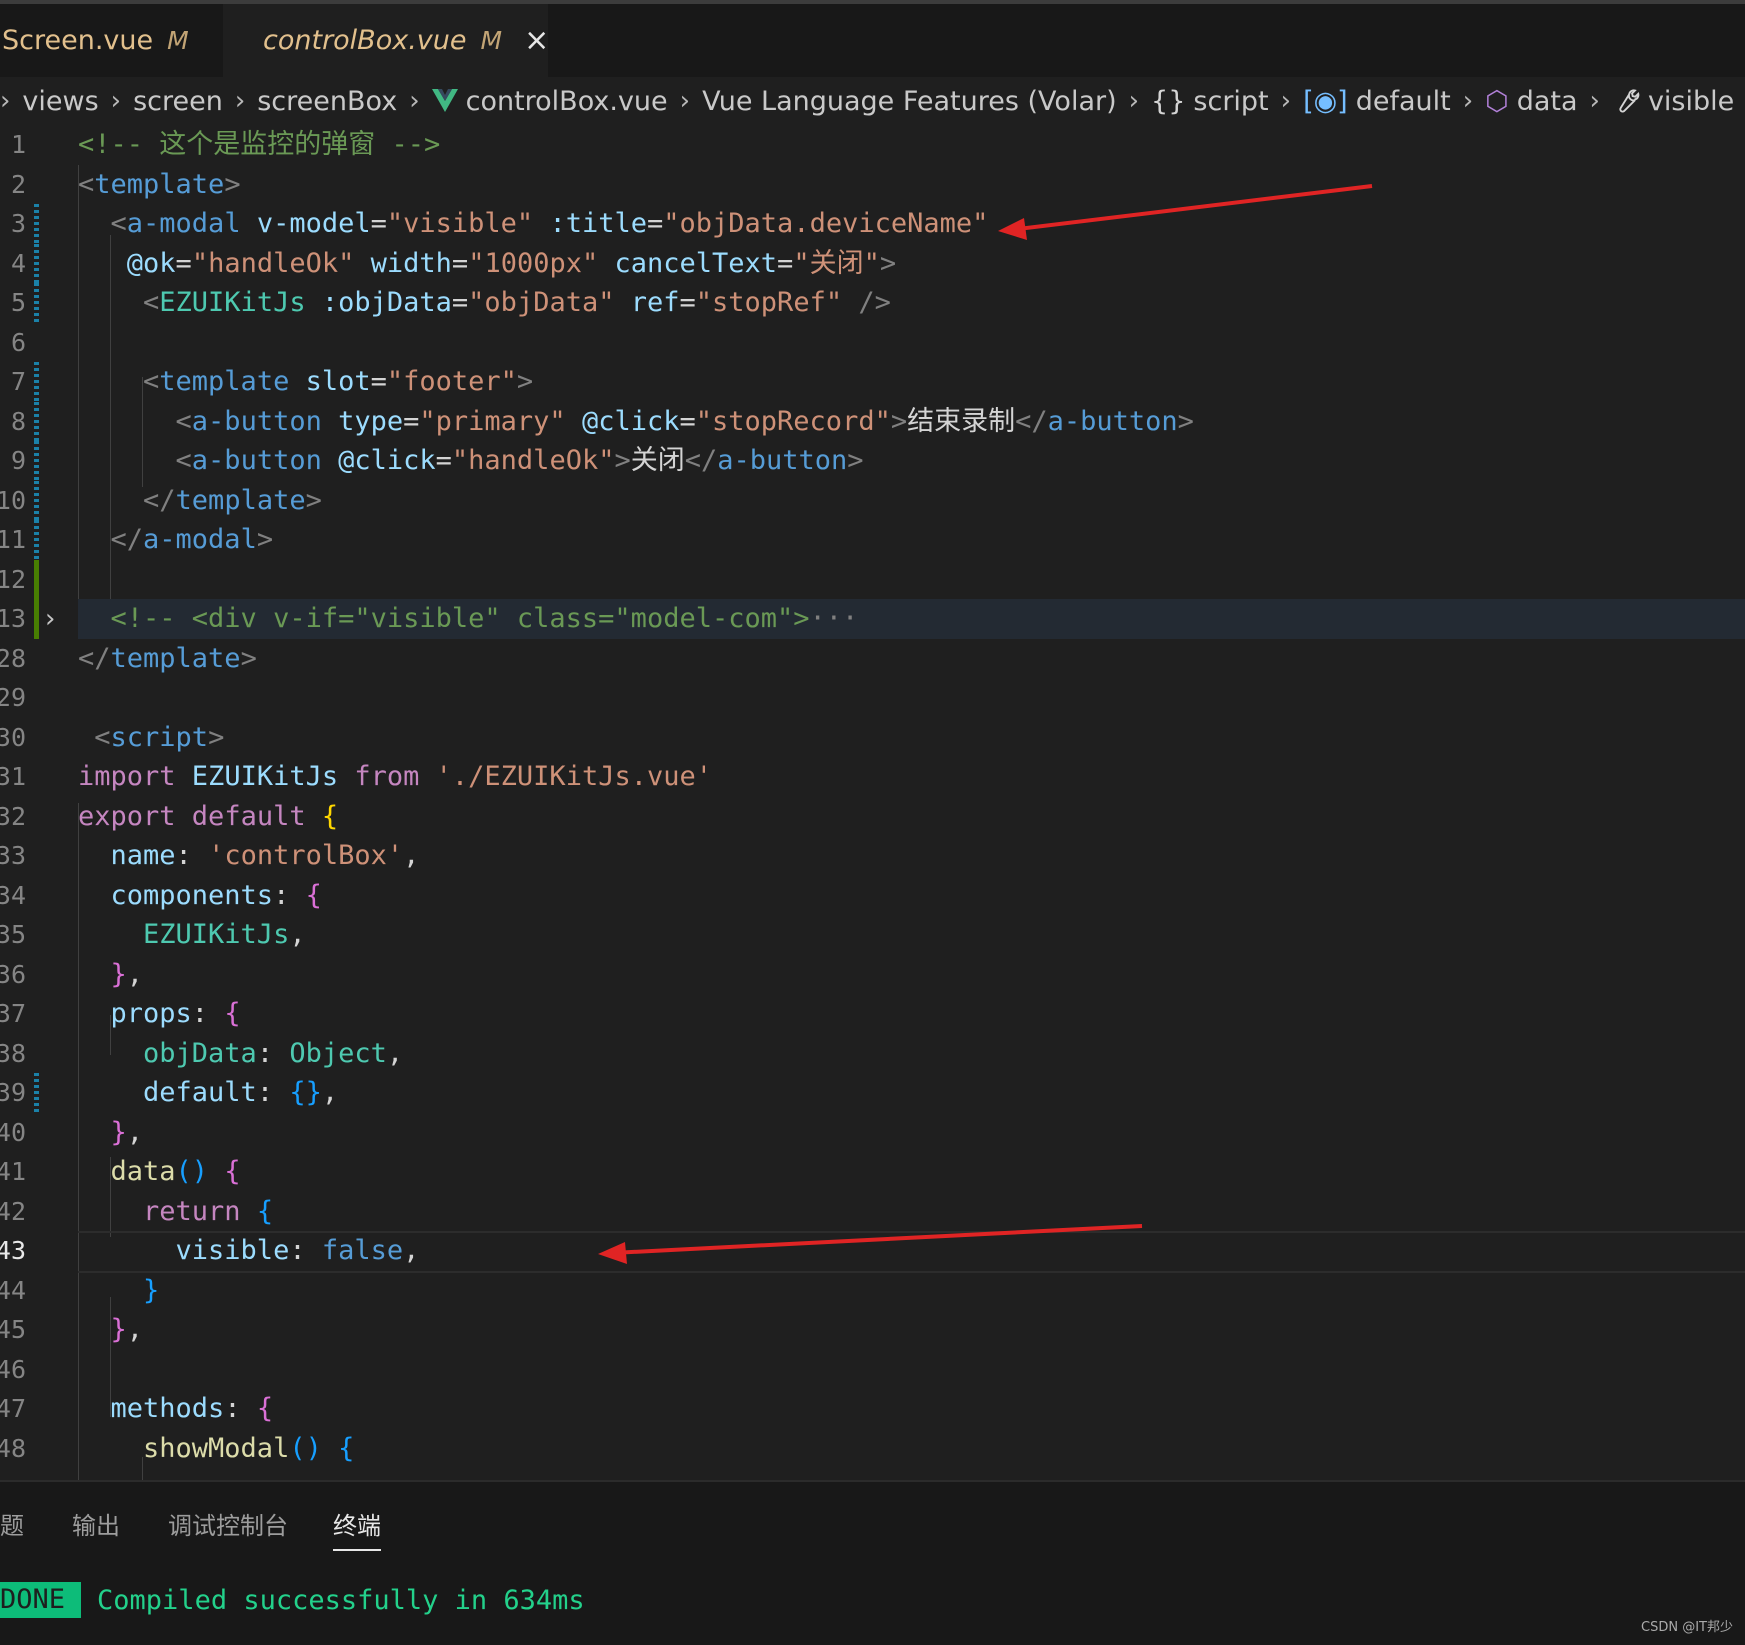 The height and width of the screenshot is (1645, 1745). I want to click on code-line-current: 43 visible: false,, so click(872, 1252).